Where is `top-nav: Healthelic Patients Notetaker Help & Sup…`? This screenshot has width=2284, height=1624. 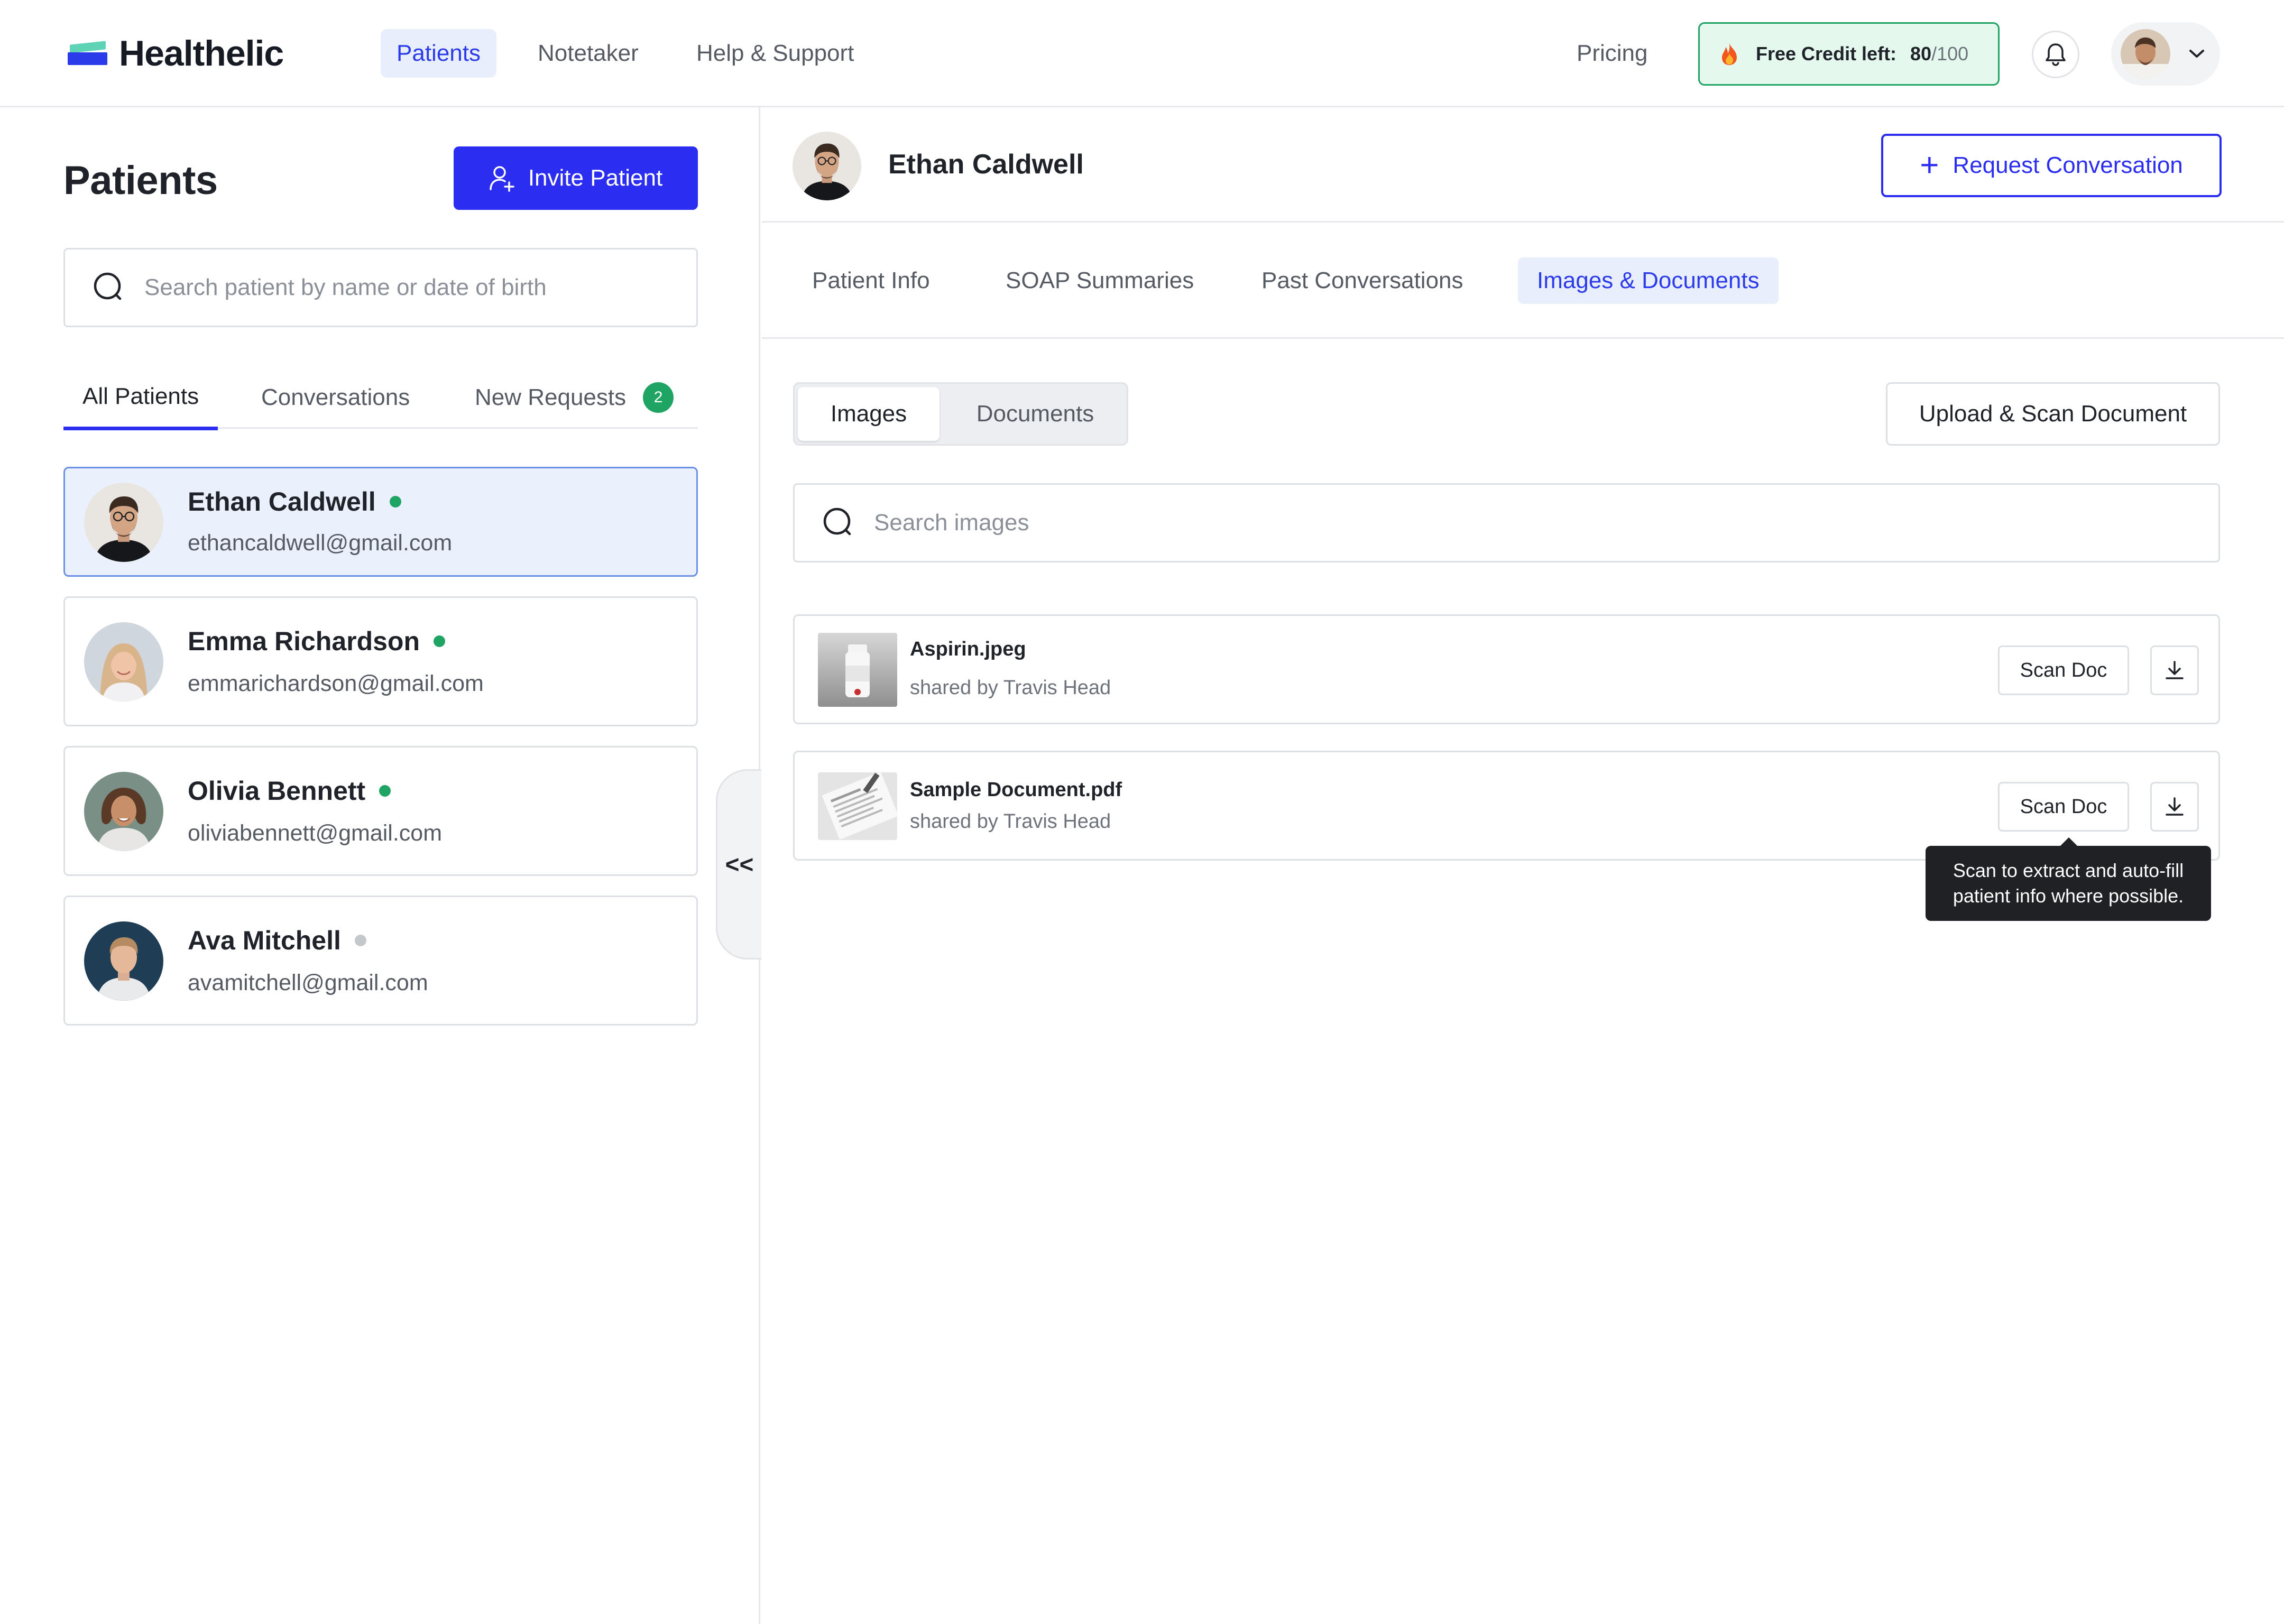 top-nav: Healthelic Patients Notetaker Help & Sup… is located at coordinates (1142, 53).